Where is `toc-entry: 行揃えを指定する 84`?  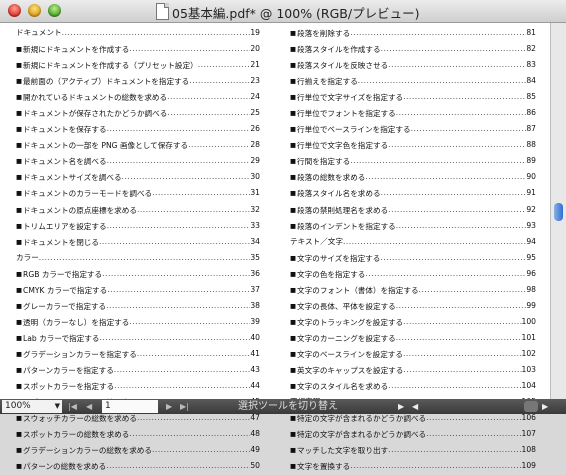
toc-entry: 行揃えを指定する 84 is located at coordinates (413, 81).